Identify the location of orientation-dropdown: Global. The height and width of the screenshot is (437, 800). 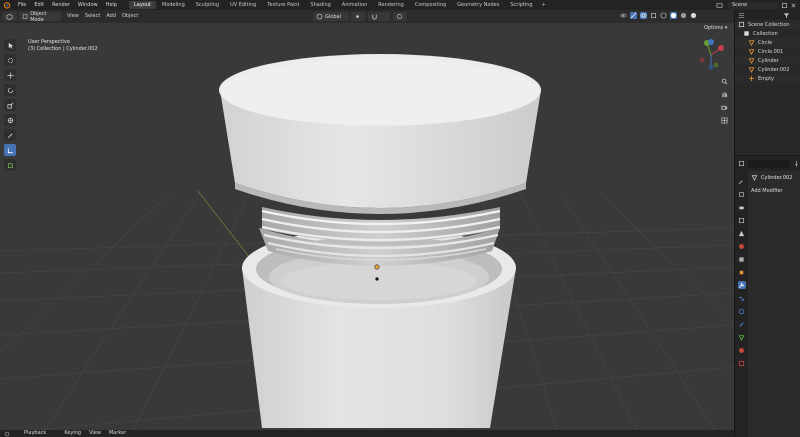
(331, 16).